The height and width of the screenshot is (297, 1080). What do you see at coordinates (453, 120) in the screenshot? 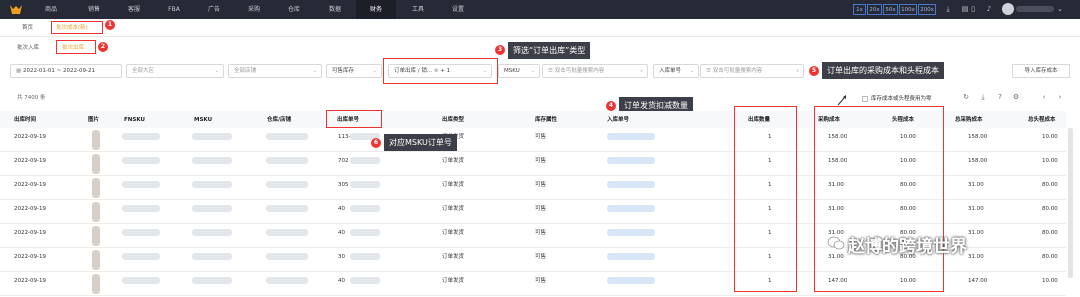
I see `col-out-type: 出库类型` at bounding box center [453, 120].